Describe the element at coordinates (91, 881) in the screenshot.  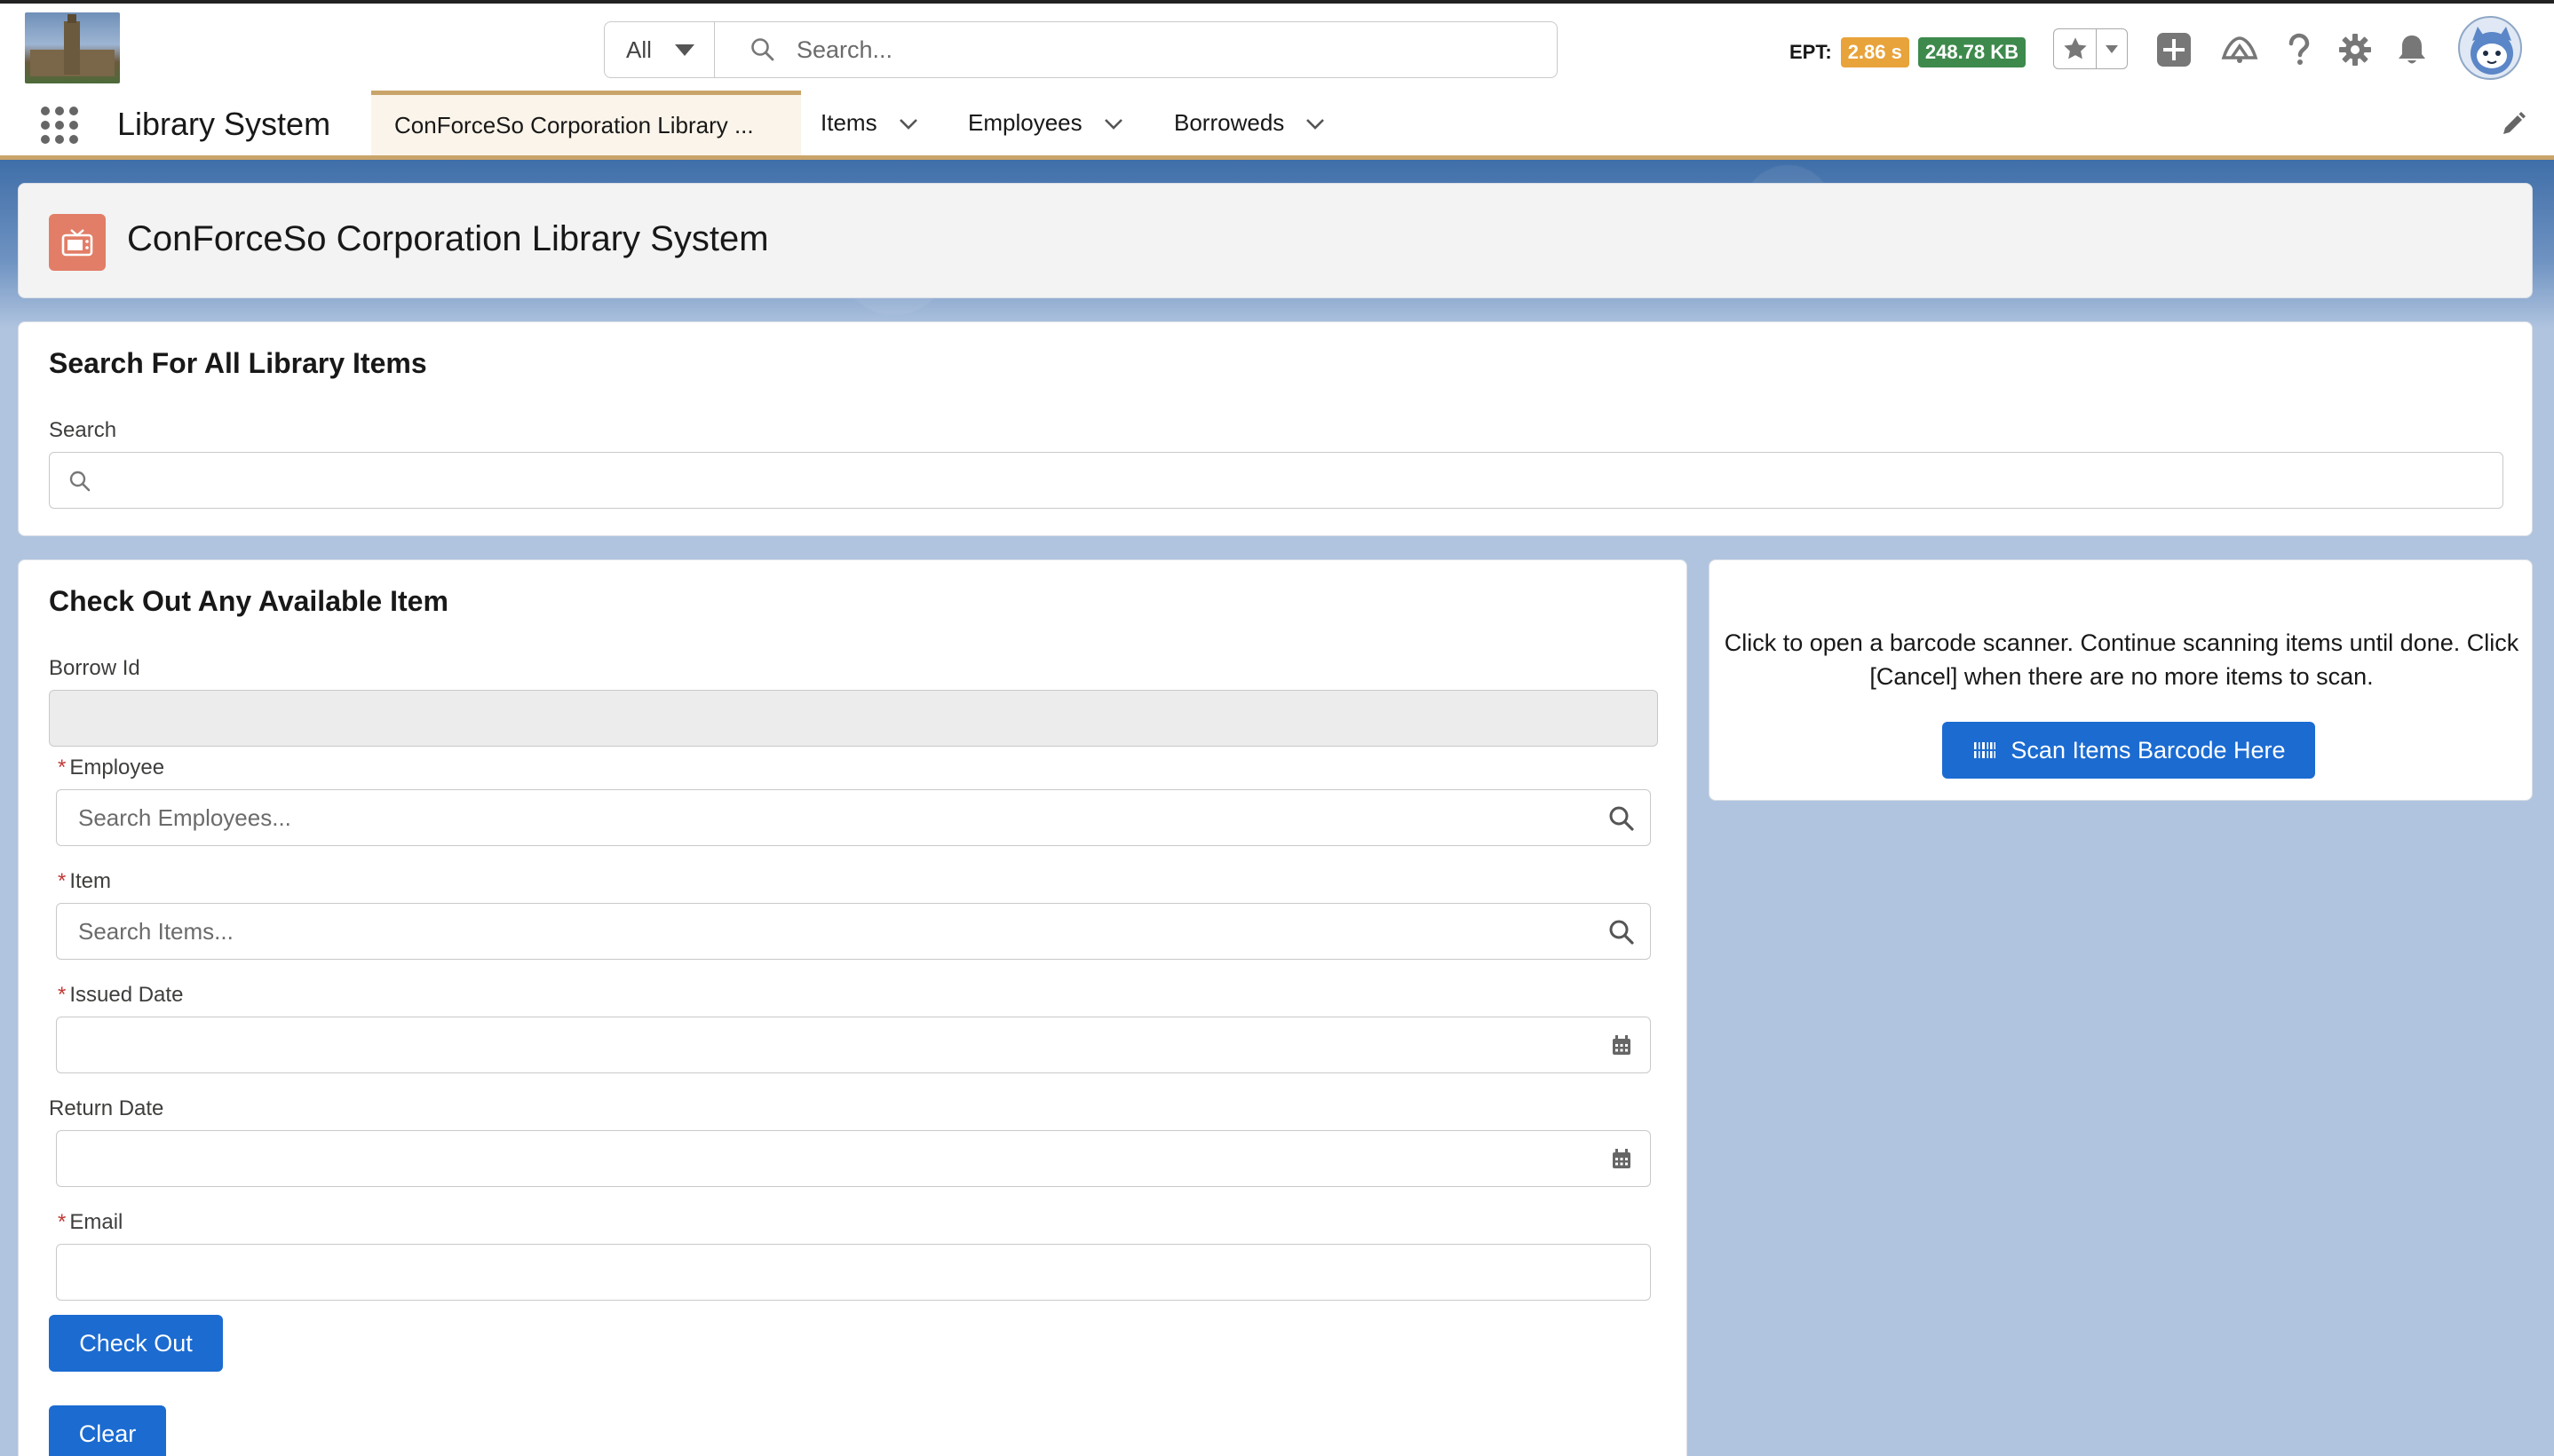
I see `item-label-text: Item` at that location.